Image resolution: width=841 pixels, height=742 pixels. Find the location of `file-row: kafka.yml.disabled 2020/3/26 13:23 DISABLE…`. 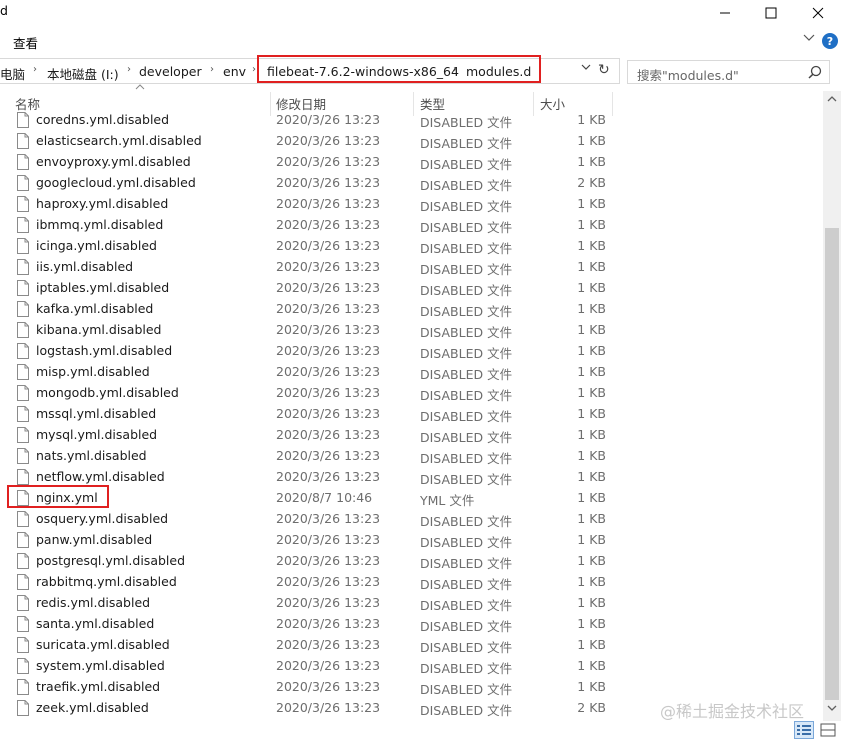

file-row: kafka.yml.disabled 2020/3/26 13:23 DISABLE… is located at coordinates (410, 309).